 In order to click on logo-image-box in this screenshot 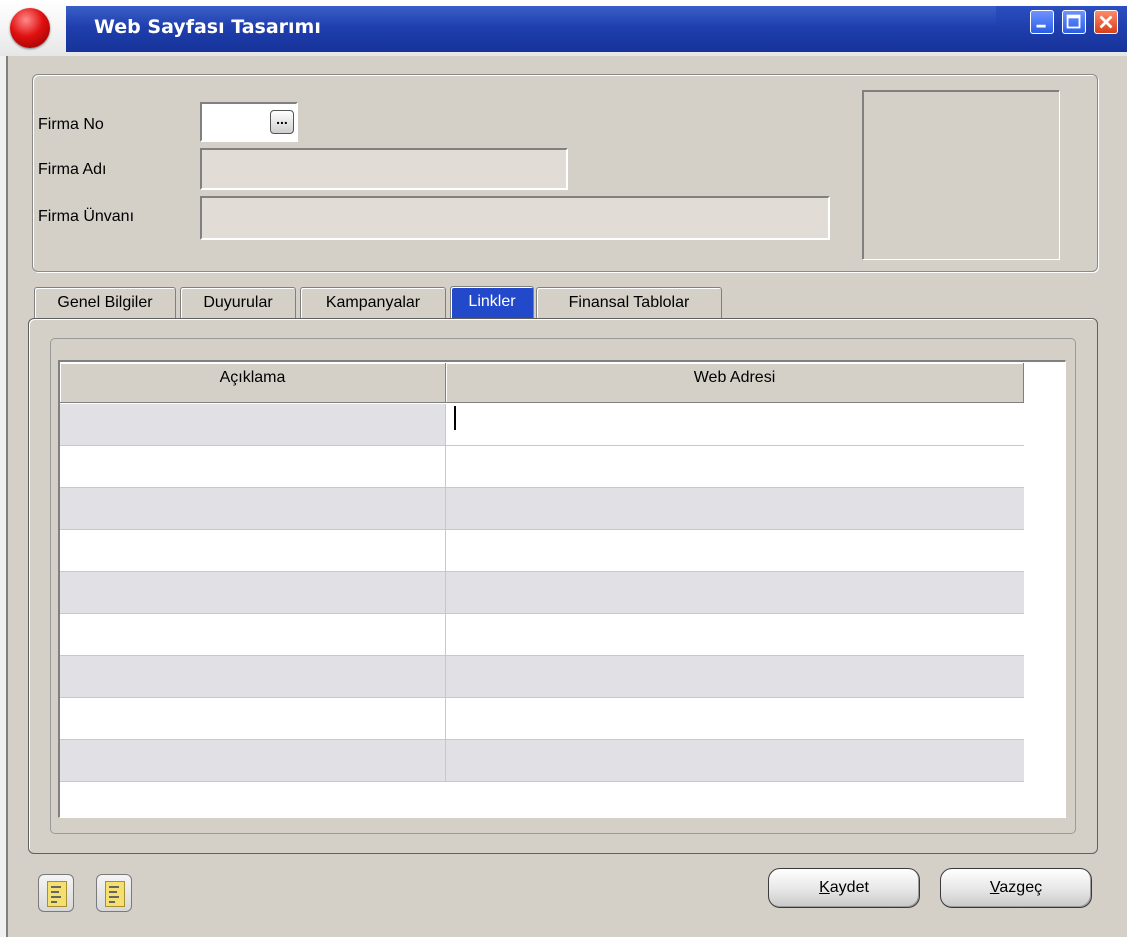, I will do `click(961, 175)`.